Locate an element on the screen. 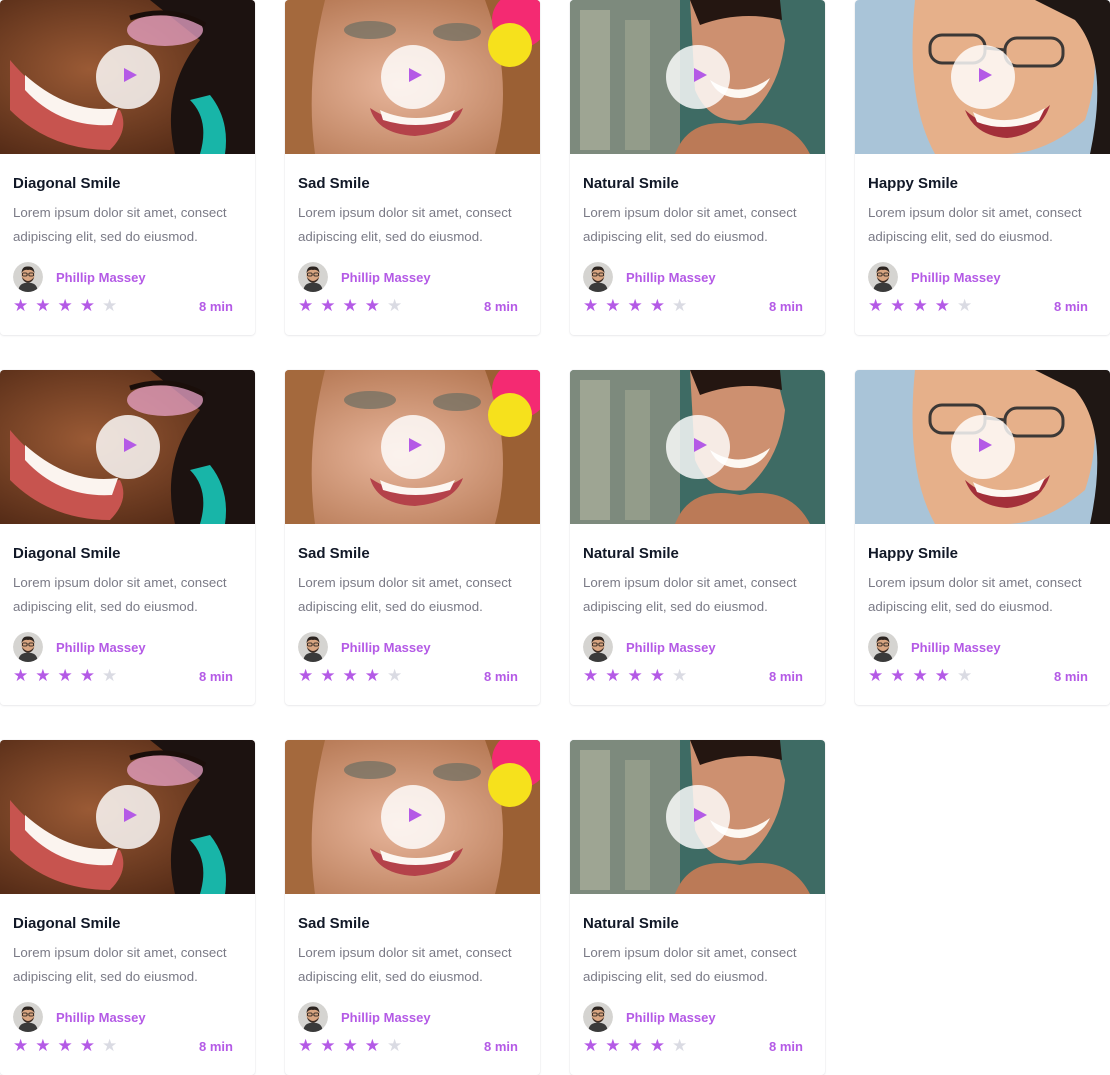 The image size is (1110, 1075). card-title: Natural Smile is located at coordinates (631, 553).